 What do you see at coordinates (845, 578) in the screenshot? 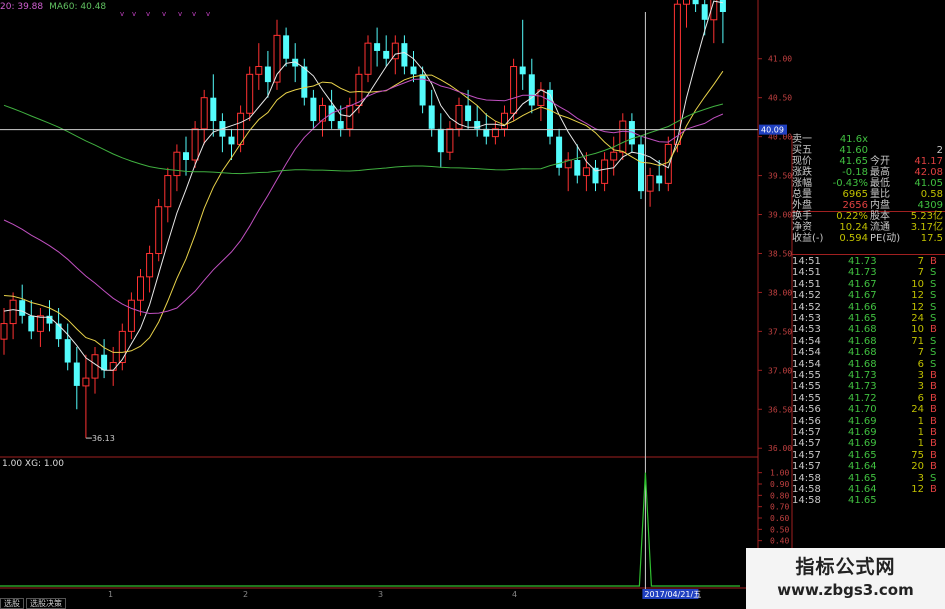
I see `watermark: 指标公式网 www.zbgs3.com` at bounding box center [845, 578].